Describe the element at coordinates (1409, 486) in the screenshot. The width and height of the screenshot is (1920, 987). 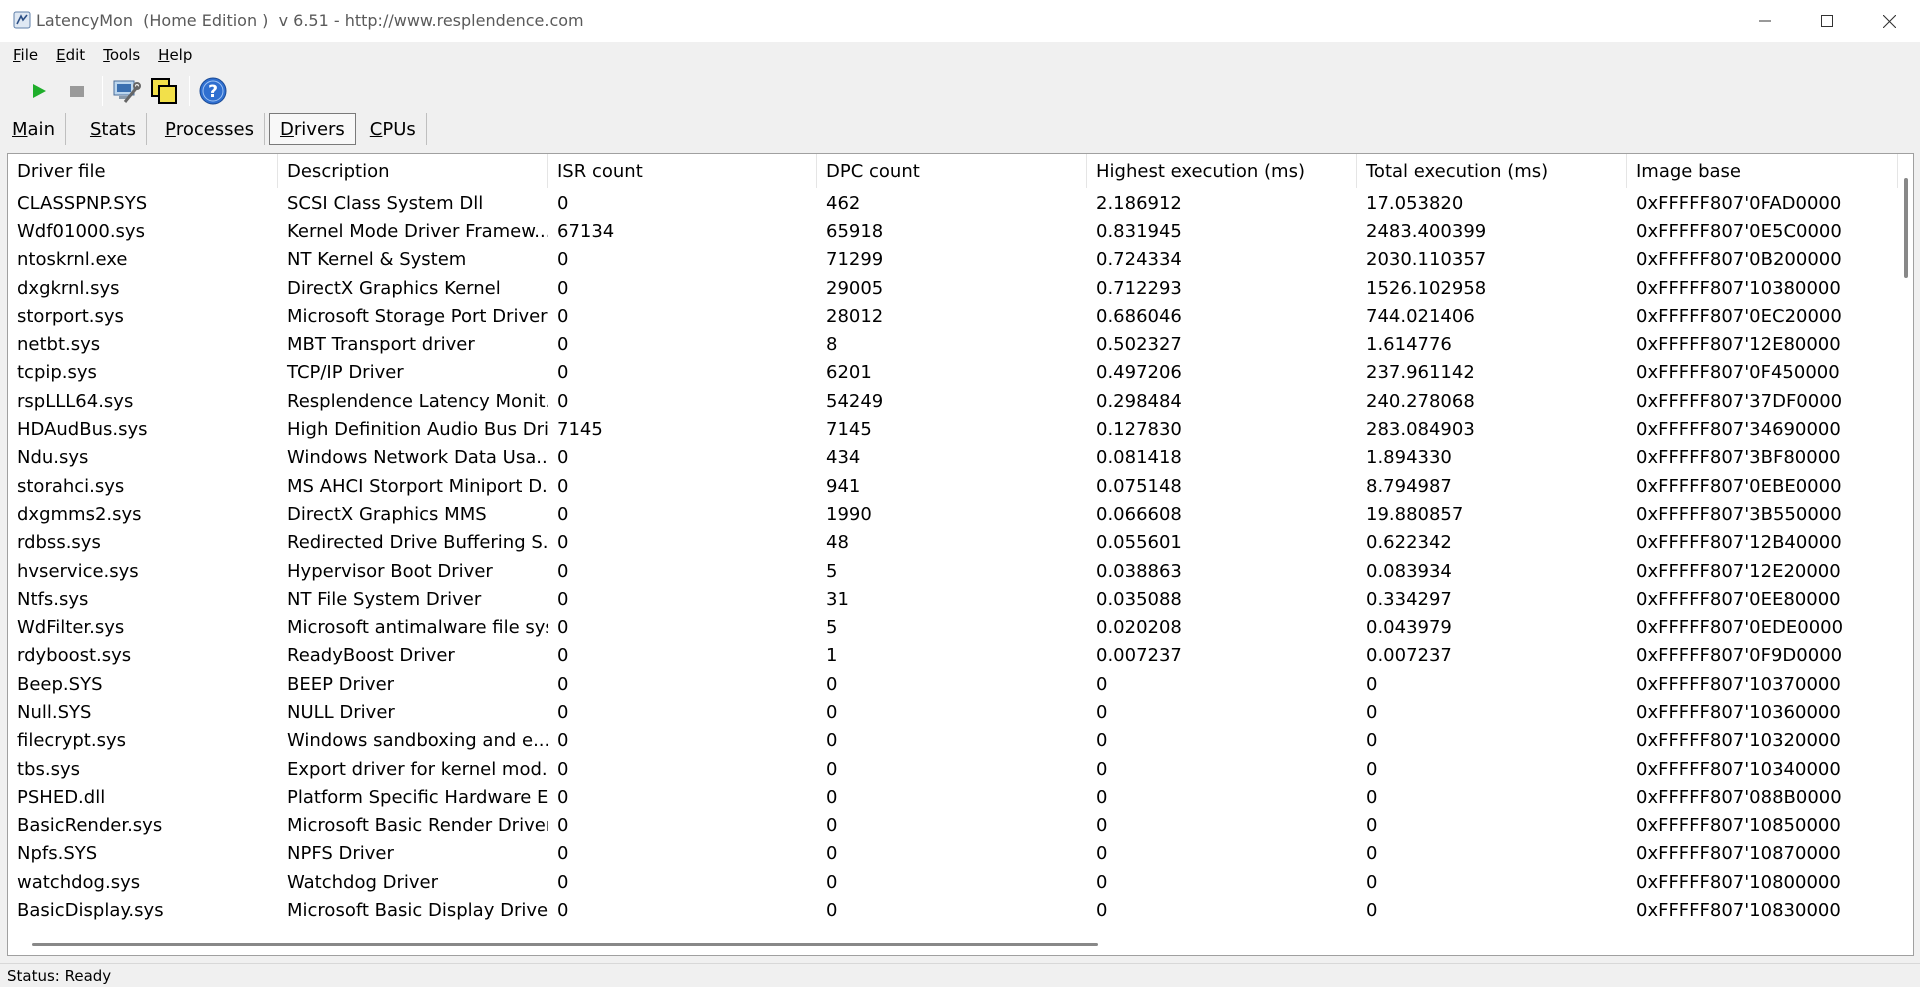
I see `cell-total-execution: 8.794987` at that location.